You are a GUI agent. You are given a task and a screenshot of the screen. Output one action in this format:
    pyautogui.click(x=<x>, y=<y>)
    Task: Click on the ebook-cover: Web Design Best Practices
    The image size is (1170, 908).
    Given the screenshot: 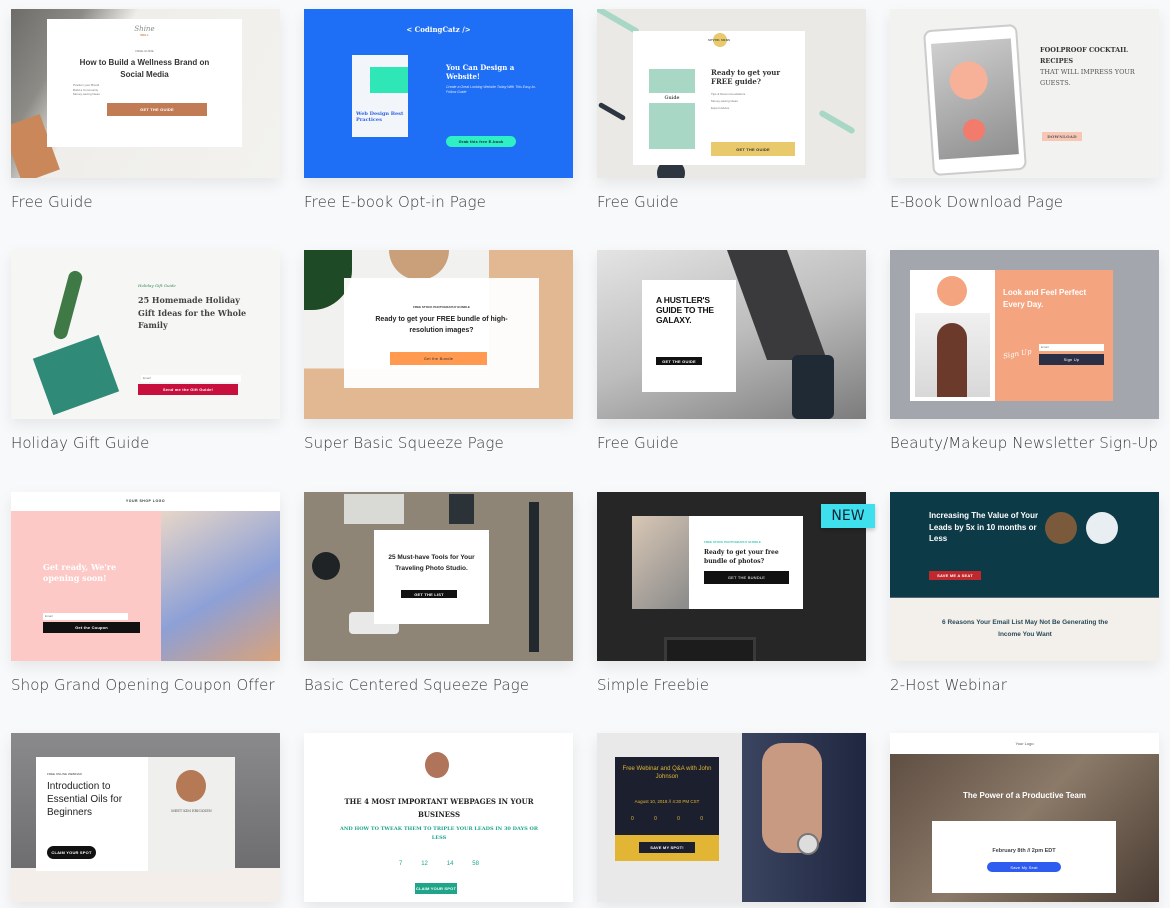 What is the action you would take?
    pyautogui.click(x=380, y=96)
    